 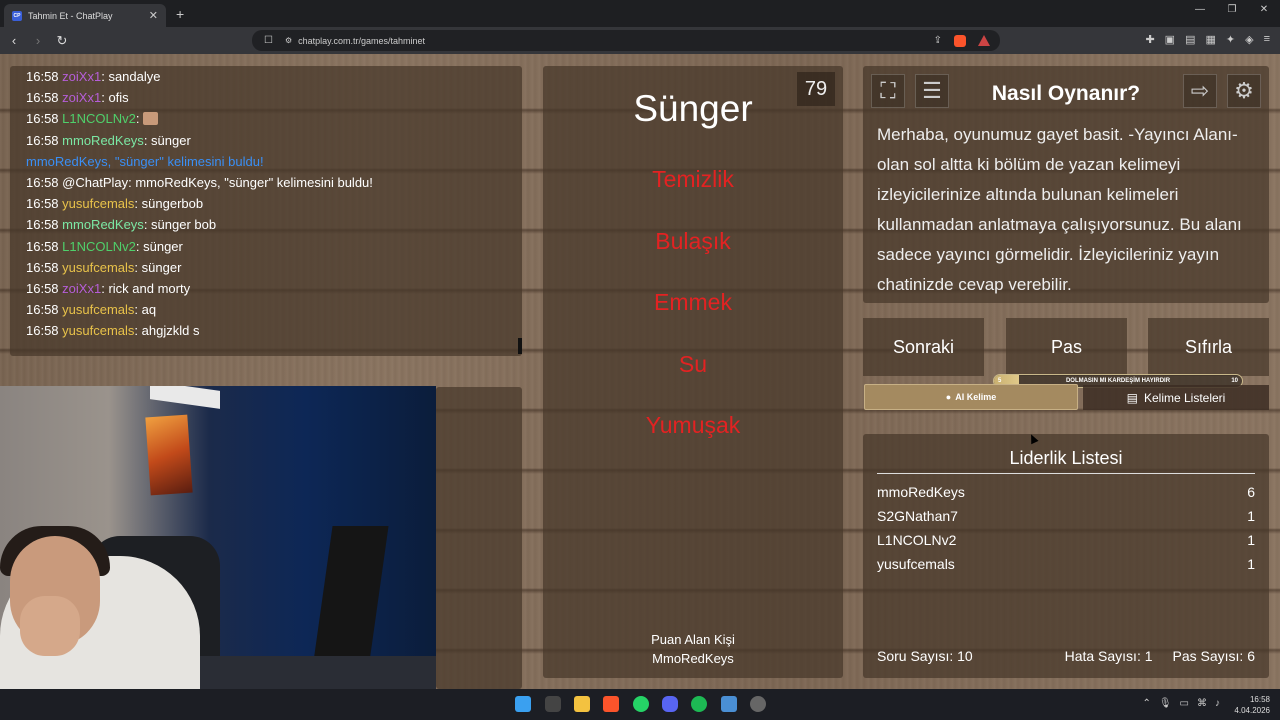 What do you see at coordinates (1190, 39) in the screenshot?
I see `sidebar-icon: ▤` at bounding box center [1190, 39].